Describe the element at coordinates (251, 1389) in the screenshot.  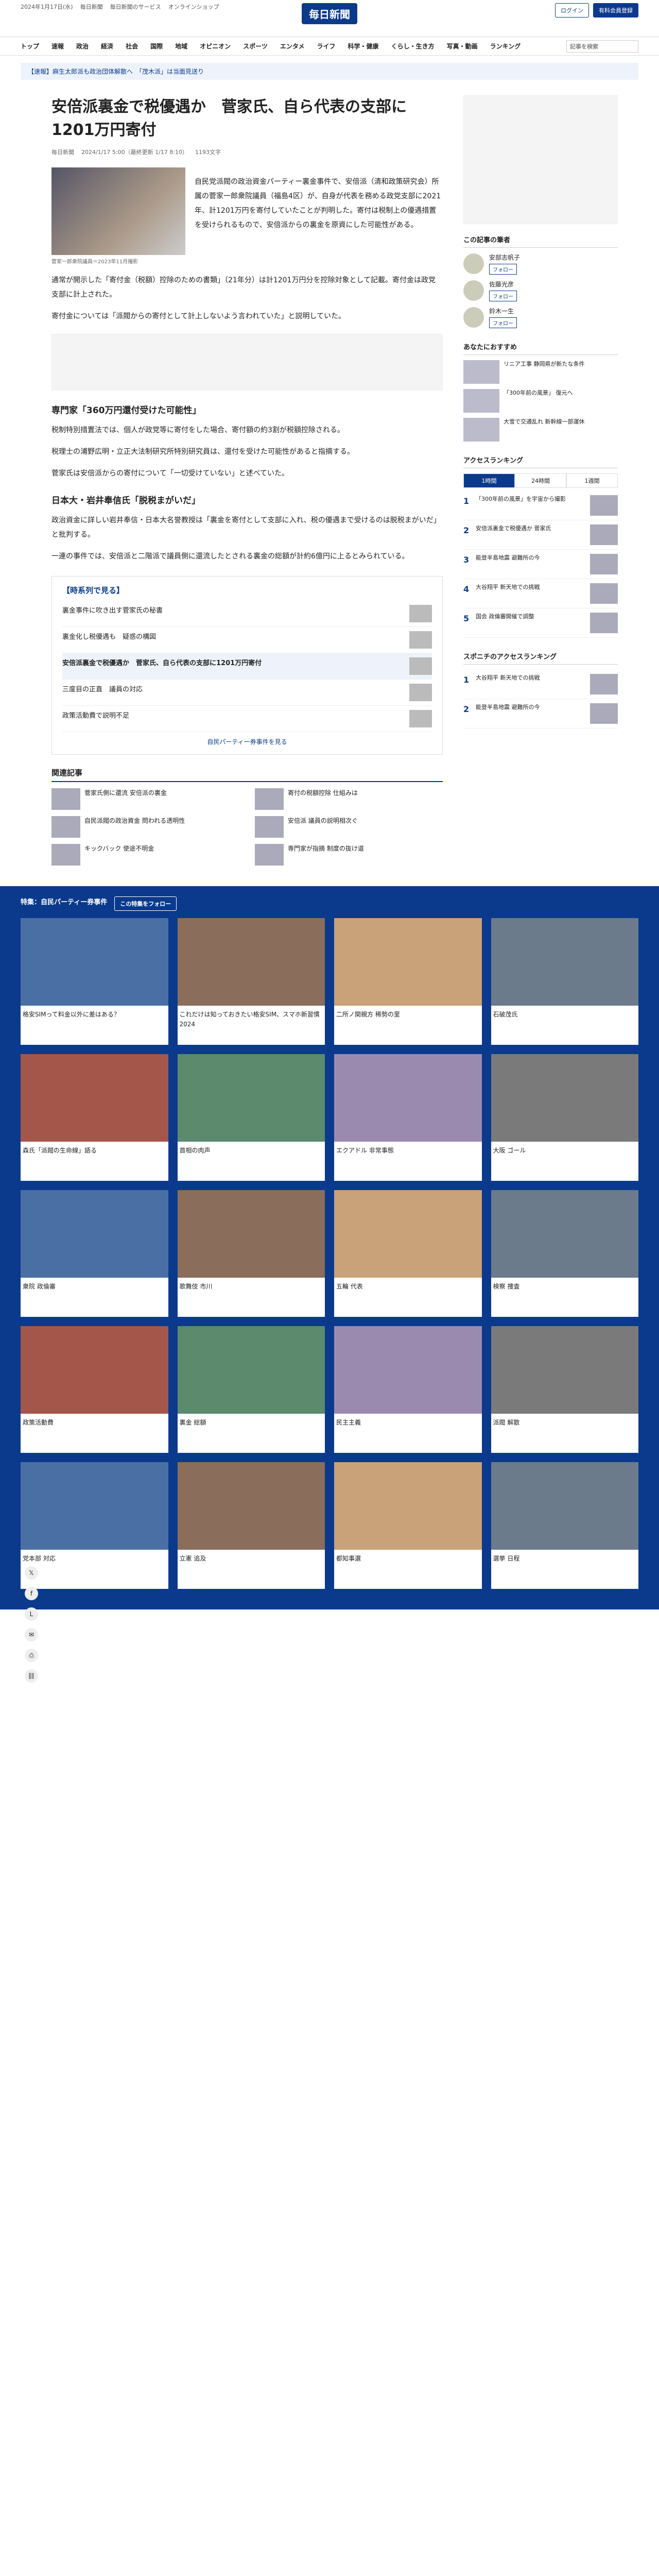
I see `feature-card: 裏金 総額` at that location.